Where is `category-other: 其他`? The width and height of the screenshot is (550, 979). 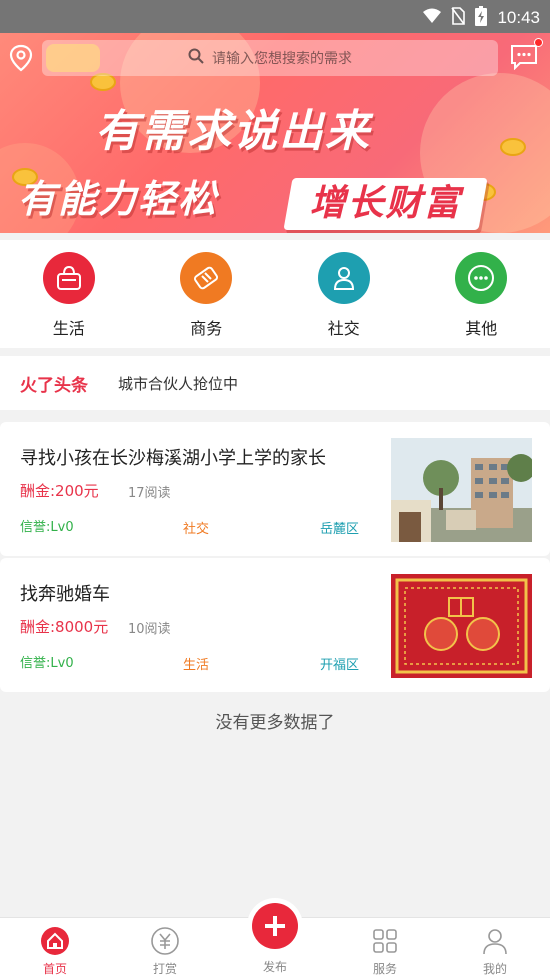 category-other: 其他 is located at coordinates (481, 294).